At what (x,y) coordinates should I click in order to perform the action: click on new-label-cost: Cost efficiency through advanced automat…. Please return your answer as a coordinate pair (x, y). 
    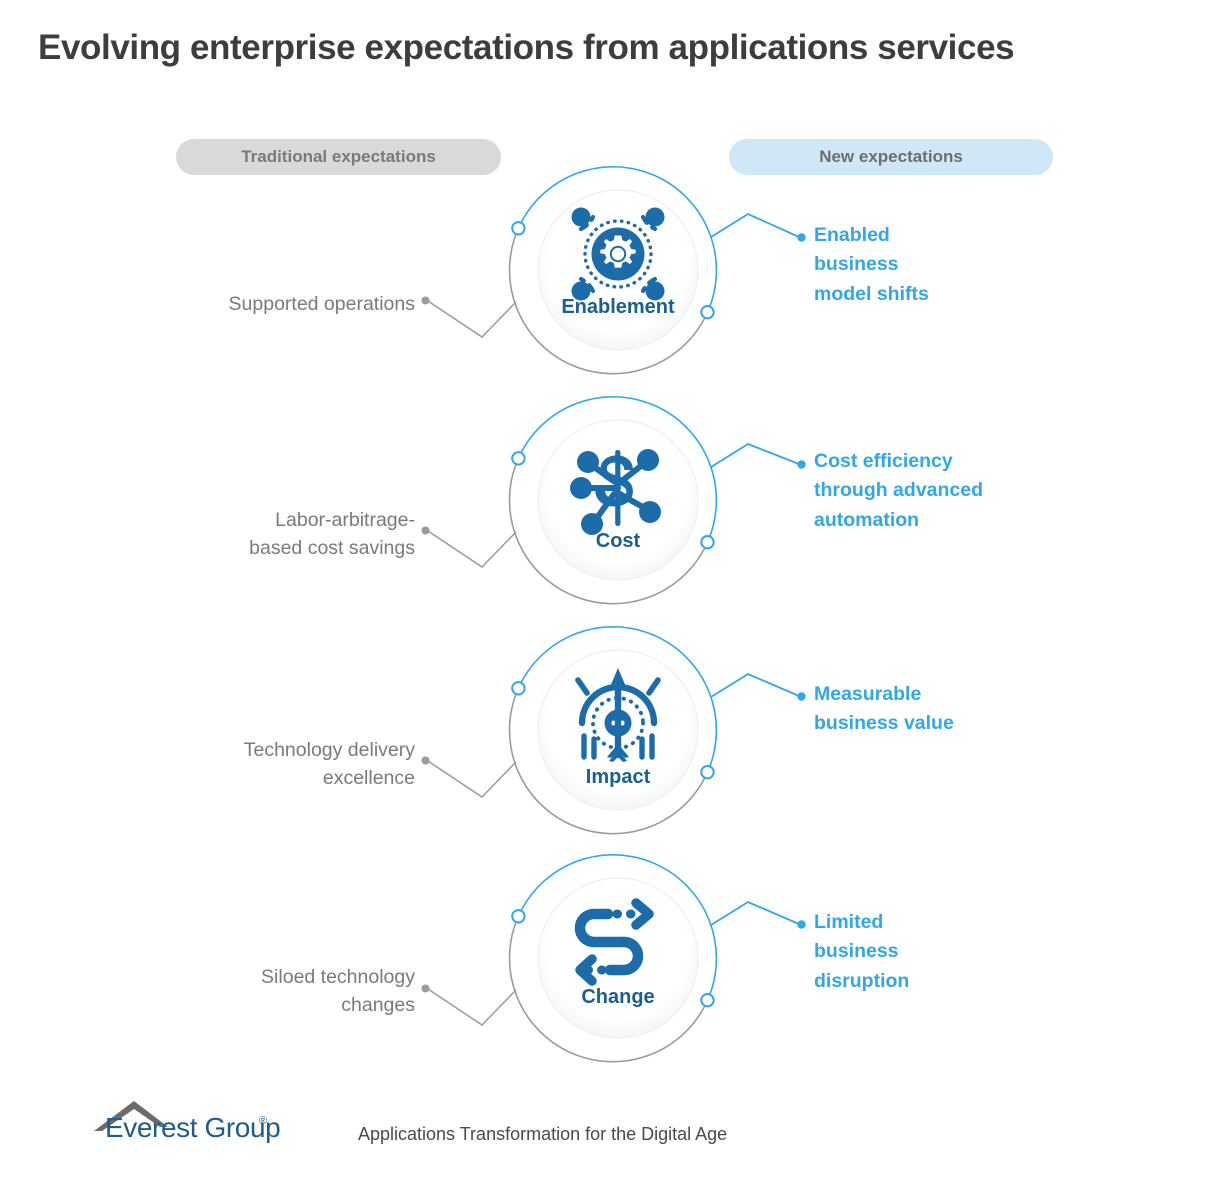
    Looking at the image, I should click on (939, 491).